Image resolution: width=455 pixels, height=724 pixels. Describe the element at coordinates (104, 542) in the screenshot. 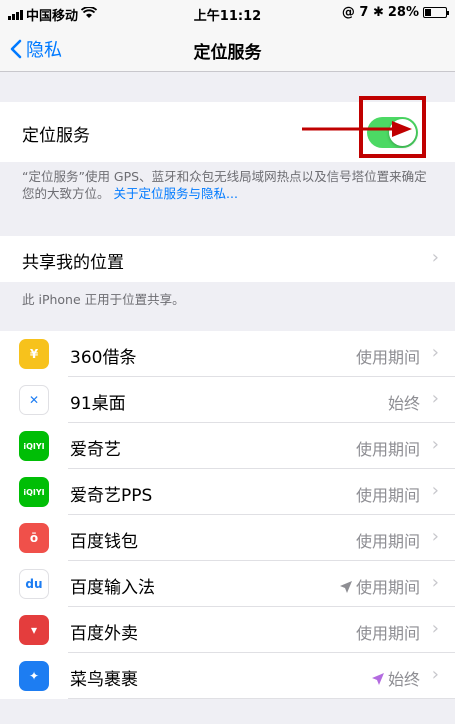

I see `app-name: 百度钱包` at that location.